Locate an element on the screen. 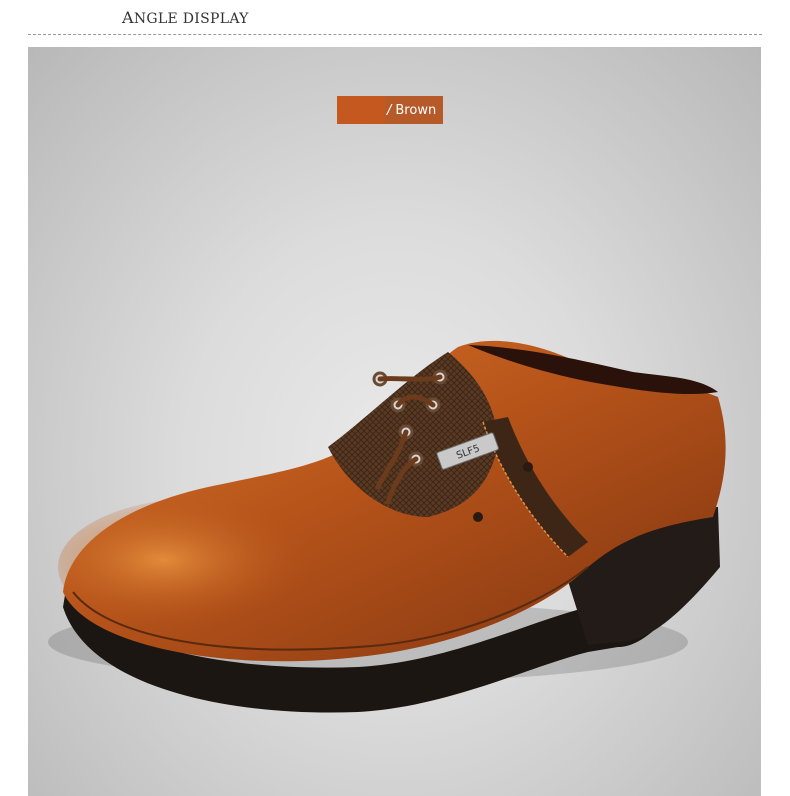 This screenshot has height=796, width=790. page-title: ANGLE DISPLAY is located at coordinates (185, 17).